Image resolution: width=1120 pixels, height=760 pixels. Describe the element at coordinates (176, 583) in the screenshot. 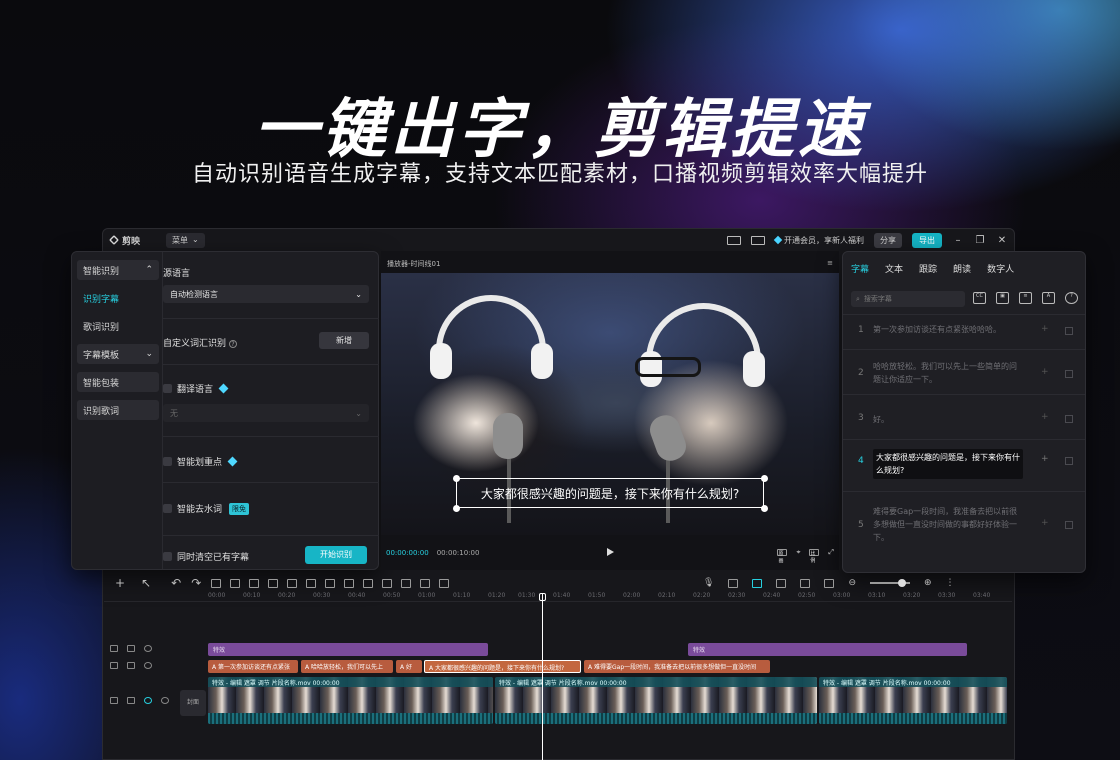

I see `undo-icon: ↶` at that location.